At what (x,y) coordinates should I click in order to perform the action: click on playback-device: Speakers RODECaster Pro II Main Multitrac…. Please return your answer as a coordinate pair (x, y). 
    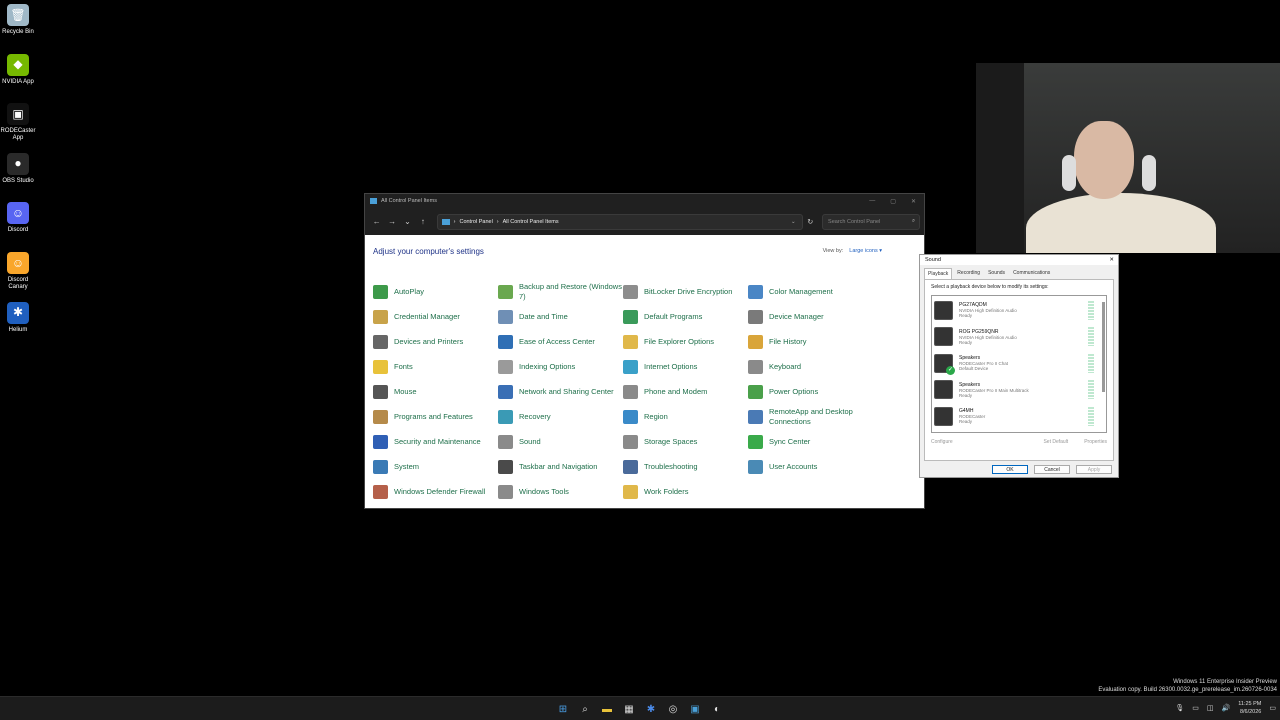
    Looking at the image, I should click on (1019, 390).